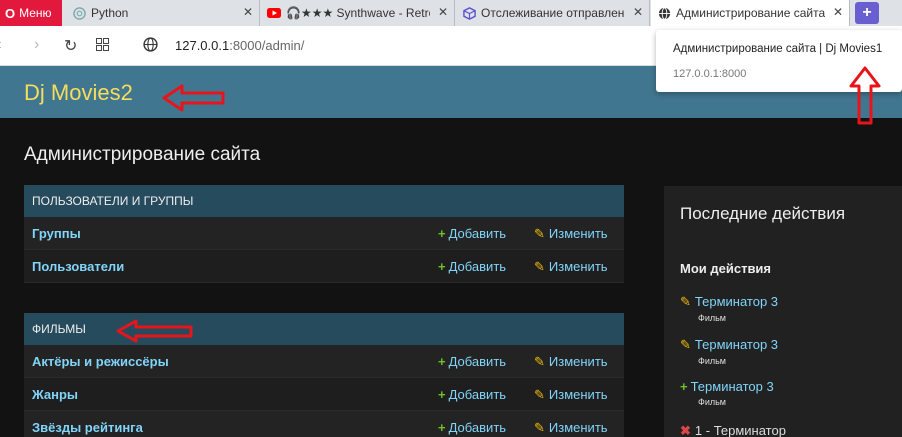  I want to click on tooltip-title: Администрирование сайта | Dj Movies1, so click(778, 49).